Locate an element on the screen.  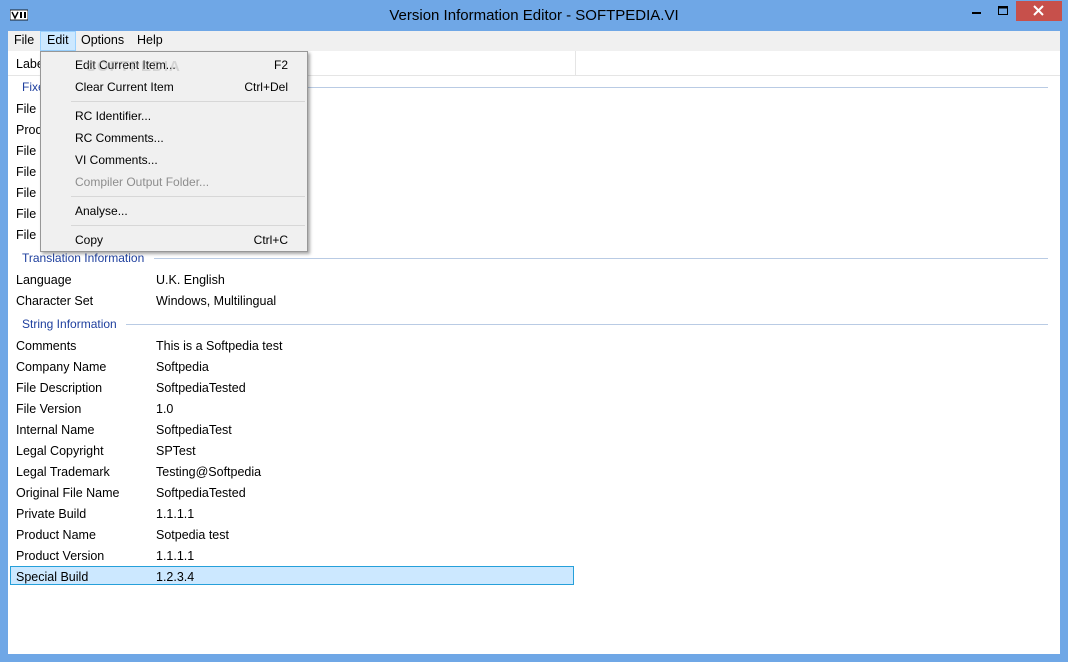
close-icon is located at coordinates (1038, 10).